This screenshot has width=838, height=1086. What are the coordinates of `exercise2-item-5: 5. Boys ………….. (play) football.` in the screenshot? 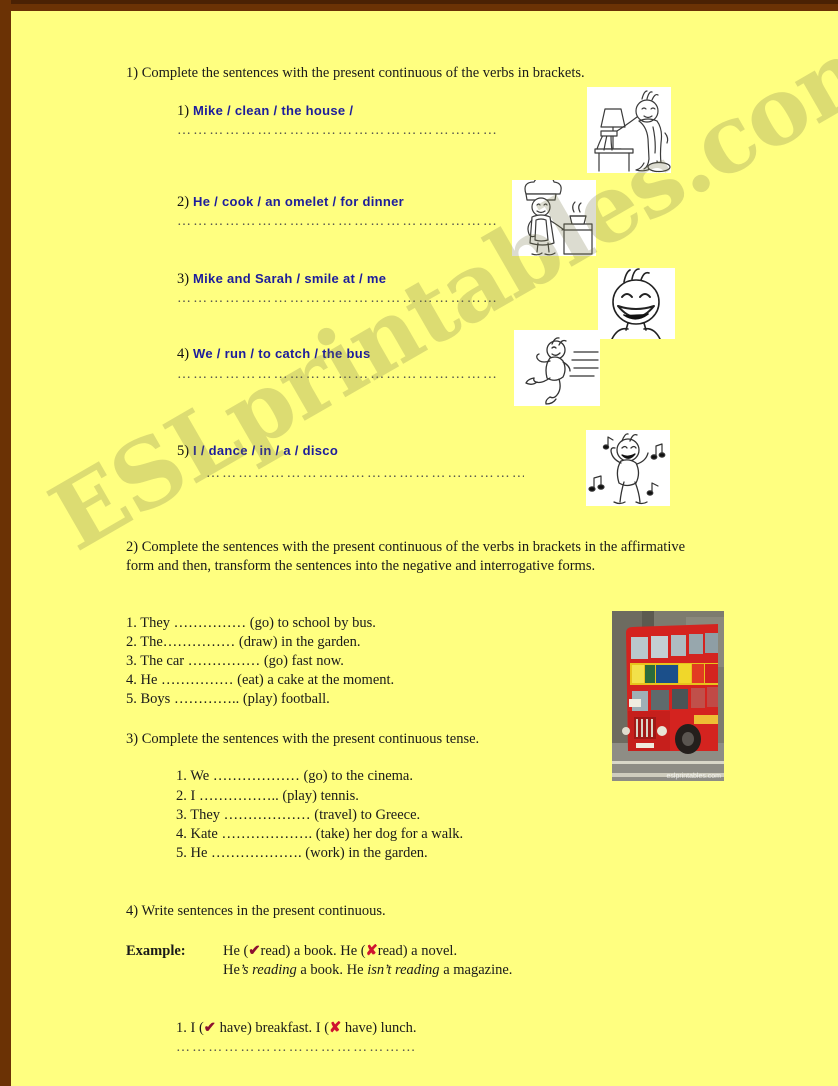 It's located at (228, 699).